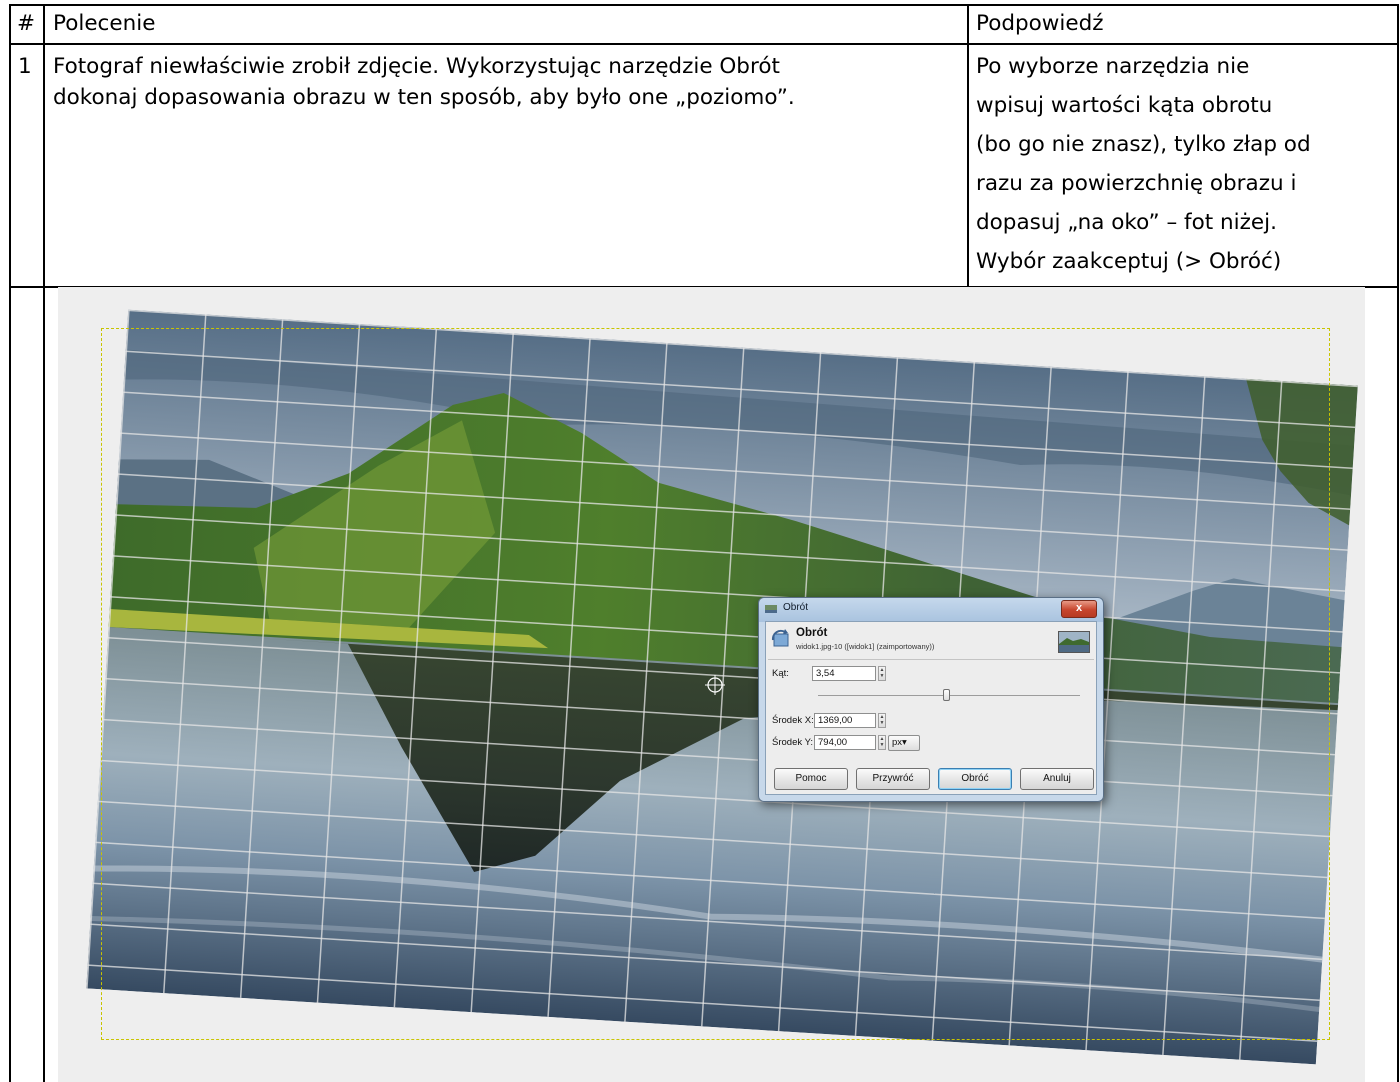 This screenshot has height=1082, width=1400. Describe the element at coordinates (893, 779) in the screenshot. I see `reset-button: Przywróć` at that location.